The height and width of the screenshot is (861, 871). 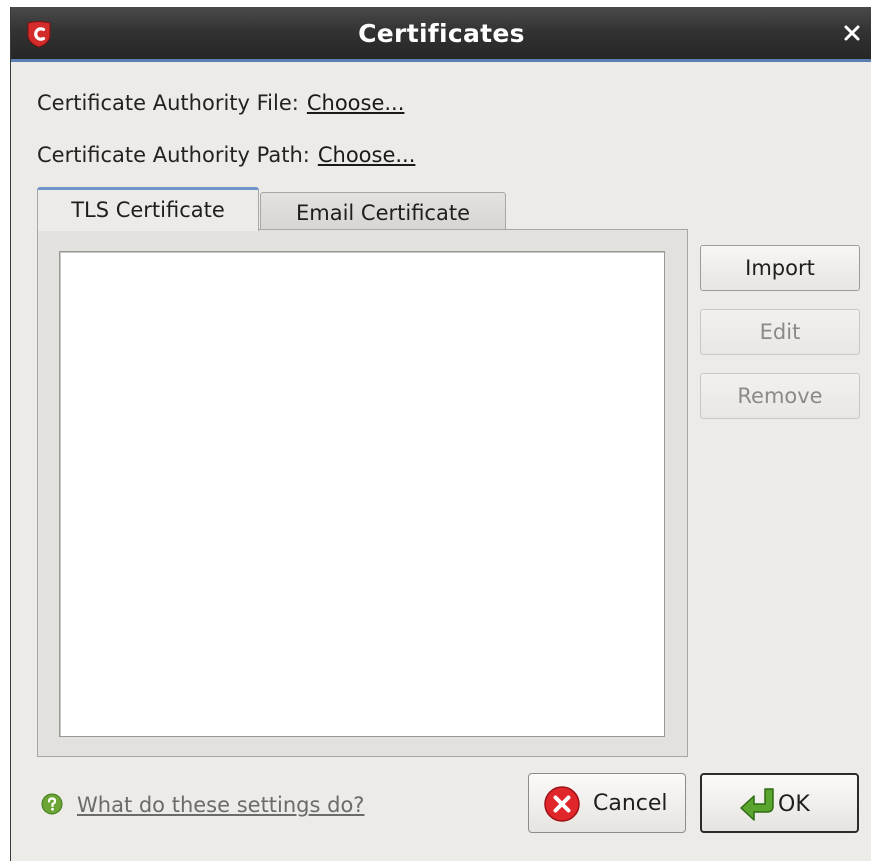 I want to click on edit-button: Edit, so click(x=780, y=332).